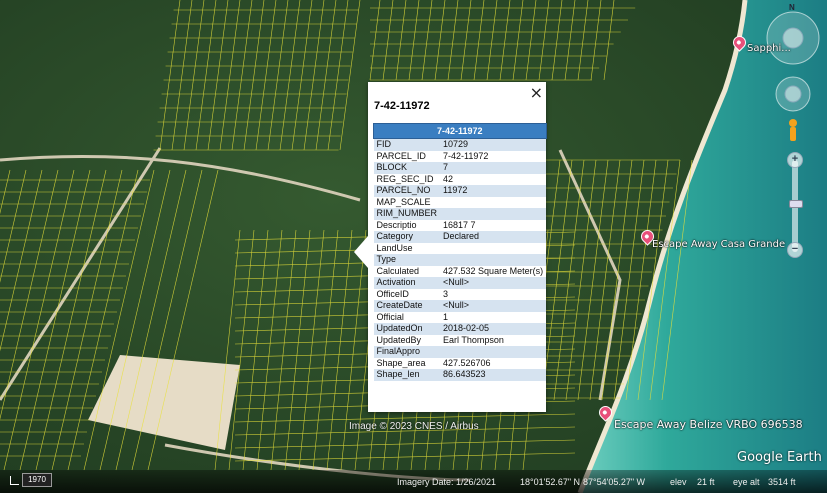  What do you see at coordinates (407, 156) in the screenshot?
I see `attribute-key: PARCEL_ID` at bounding box center [407, 156].